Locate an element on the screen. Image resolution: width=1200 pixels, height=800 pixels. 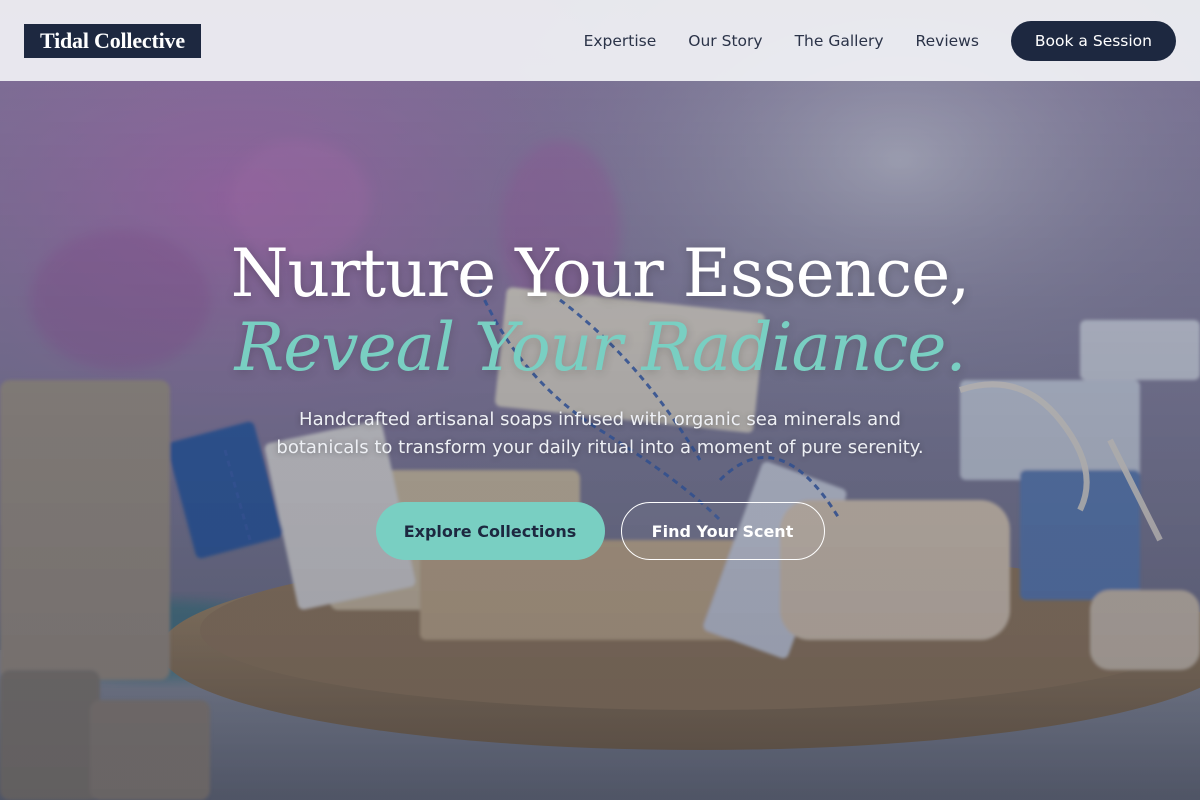
nav-link-the-gallery: The Gallery is located at coordinates (839, 41).